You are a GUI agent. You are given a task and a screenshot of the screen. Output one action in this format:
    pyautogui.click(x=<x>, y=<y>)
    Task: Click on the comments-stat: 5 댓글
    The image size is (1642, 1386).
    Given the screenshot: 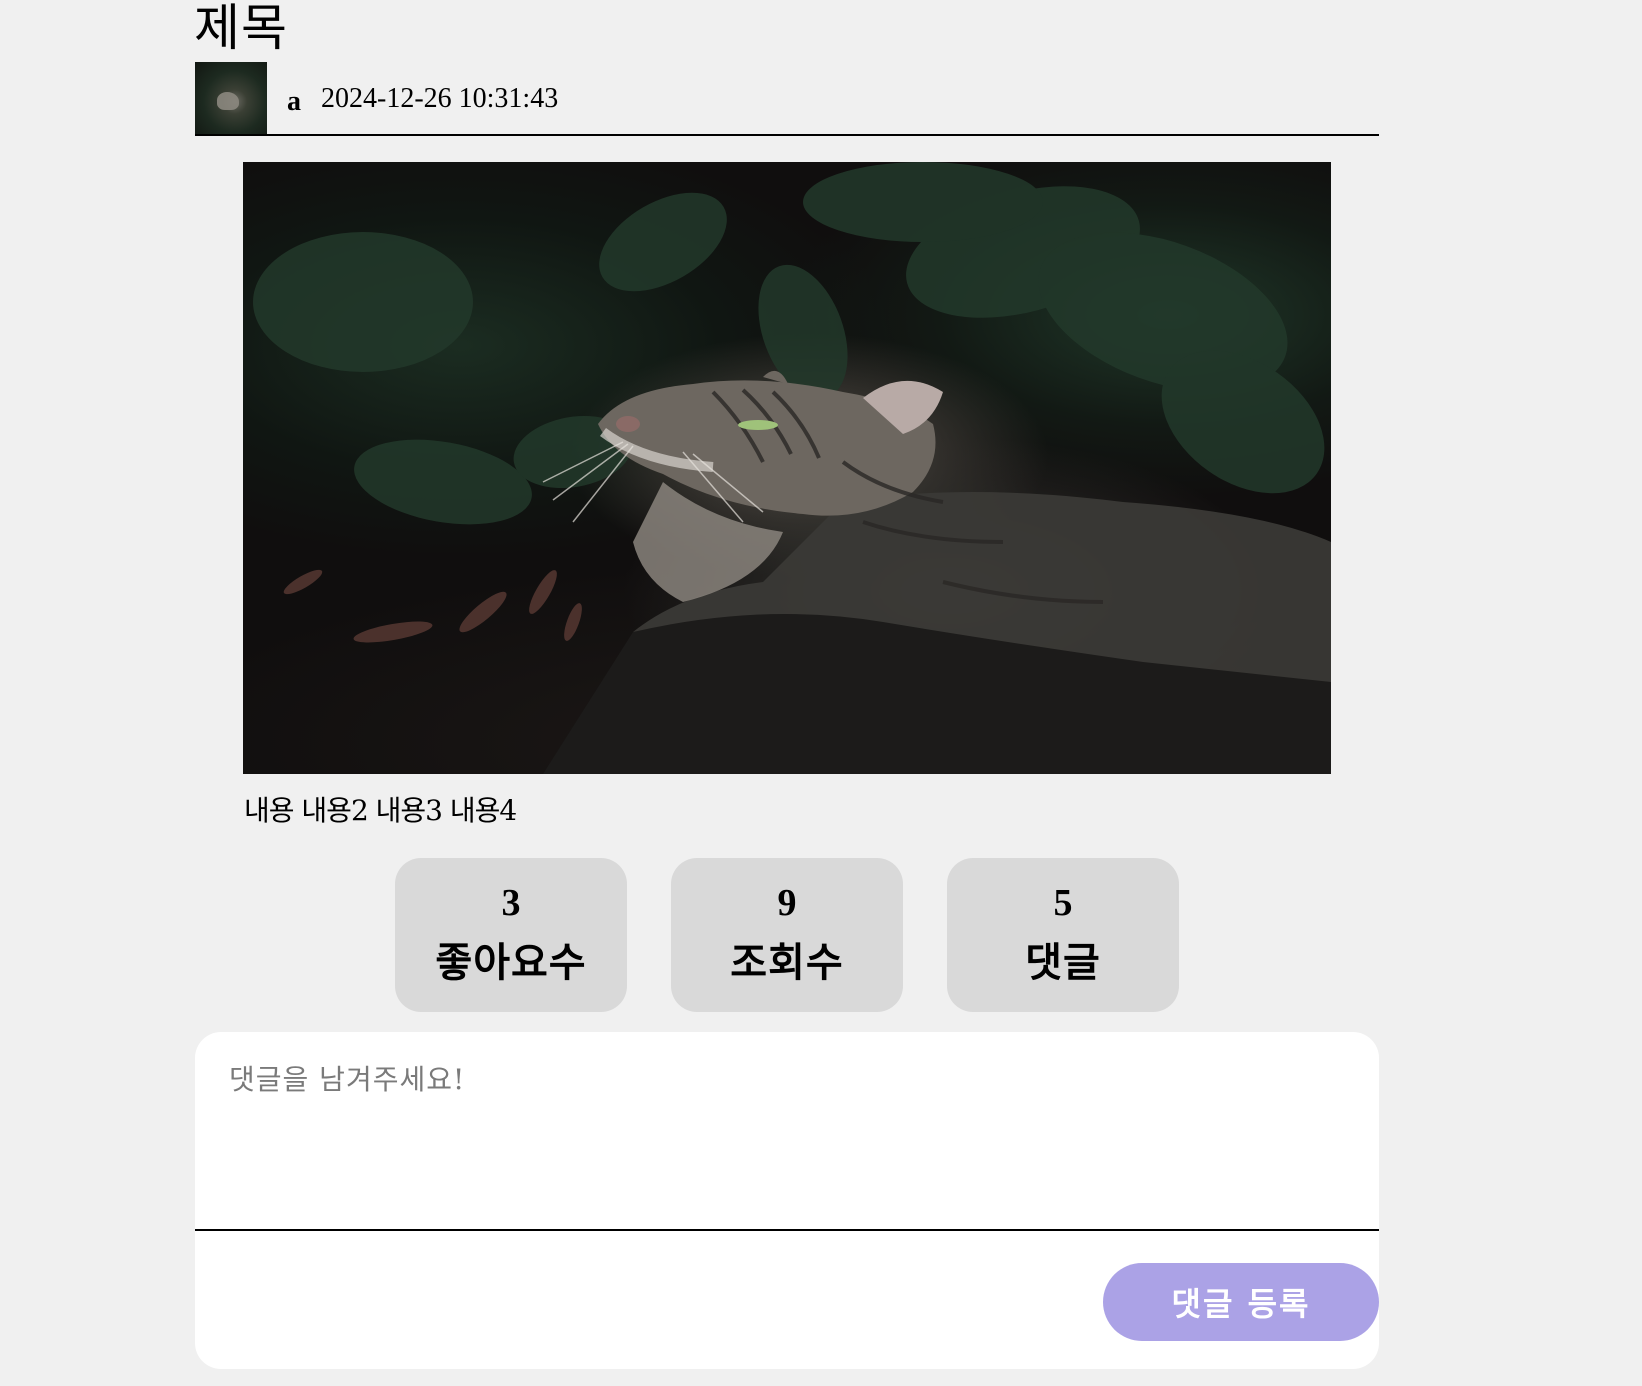 What is the action you would take?
    pyautogui.click(x=1063, y=935)
    